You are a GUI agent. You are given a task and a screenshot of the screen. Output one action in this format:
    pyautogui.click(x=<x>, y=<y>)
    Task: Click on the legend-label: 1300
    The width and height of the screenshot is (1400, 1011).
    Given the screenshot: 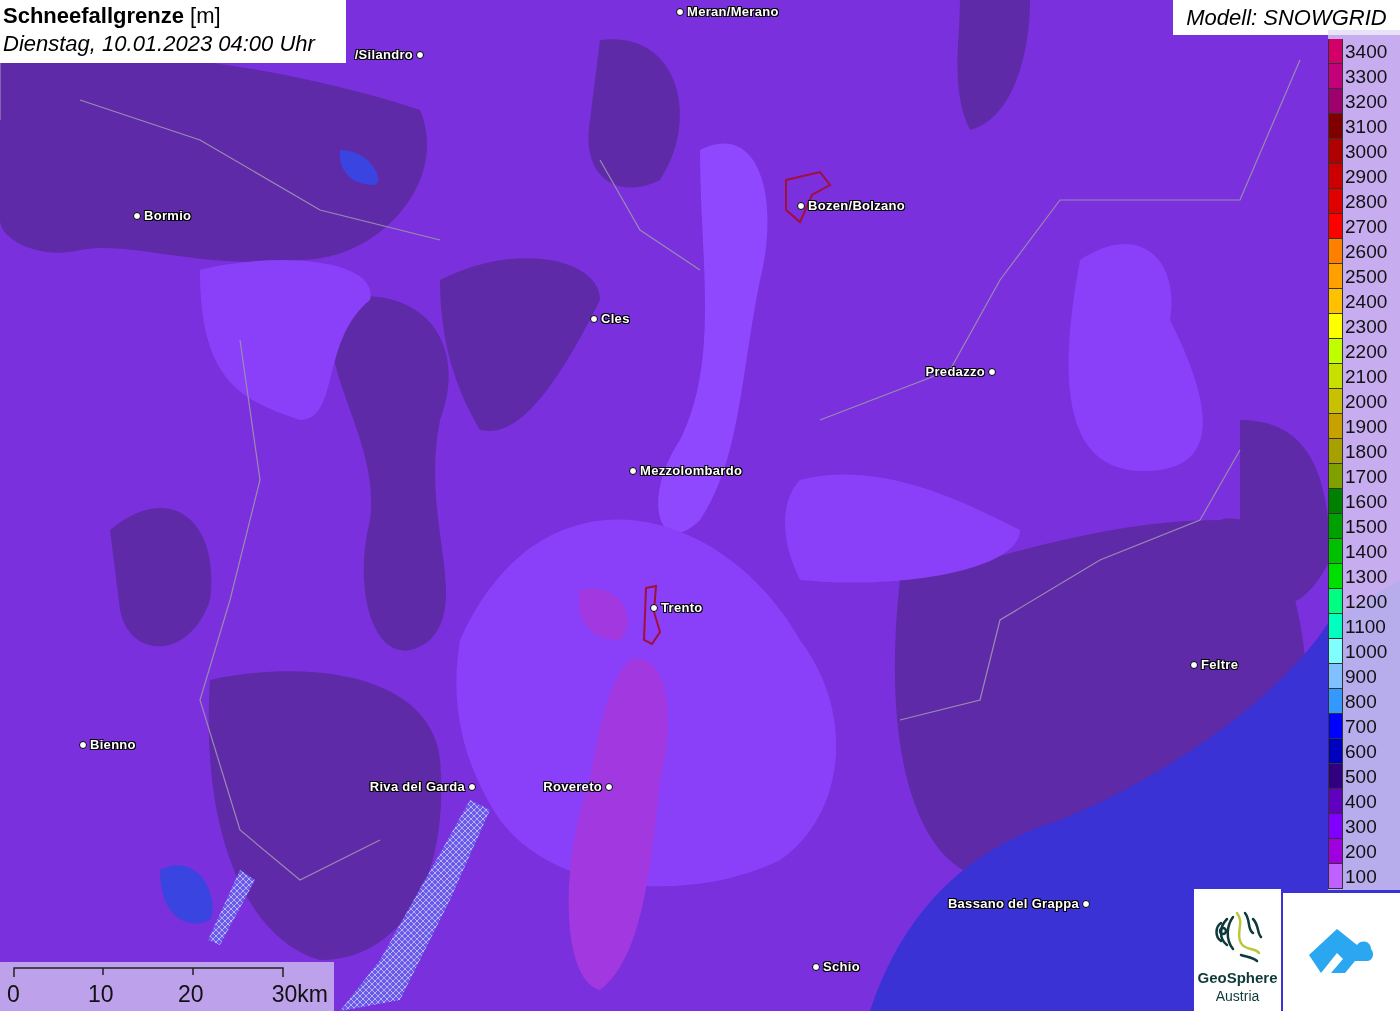 What is the action you would take?
    pyautogui.click(x=1366, y=576)
    